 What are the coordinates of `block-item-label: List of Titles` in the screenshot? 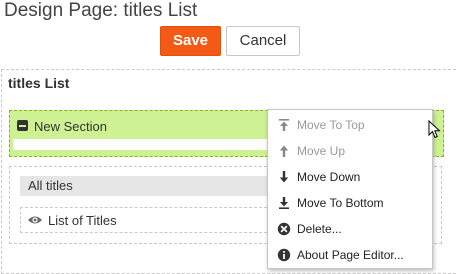 It's located at (82, 220).